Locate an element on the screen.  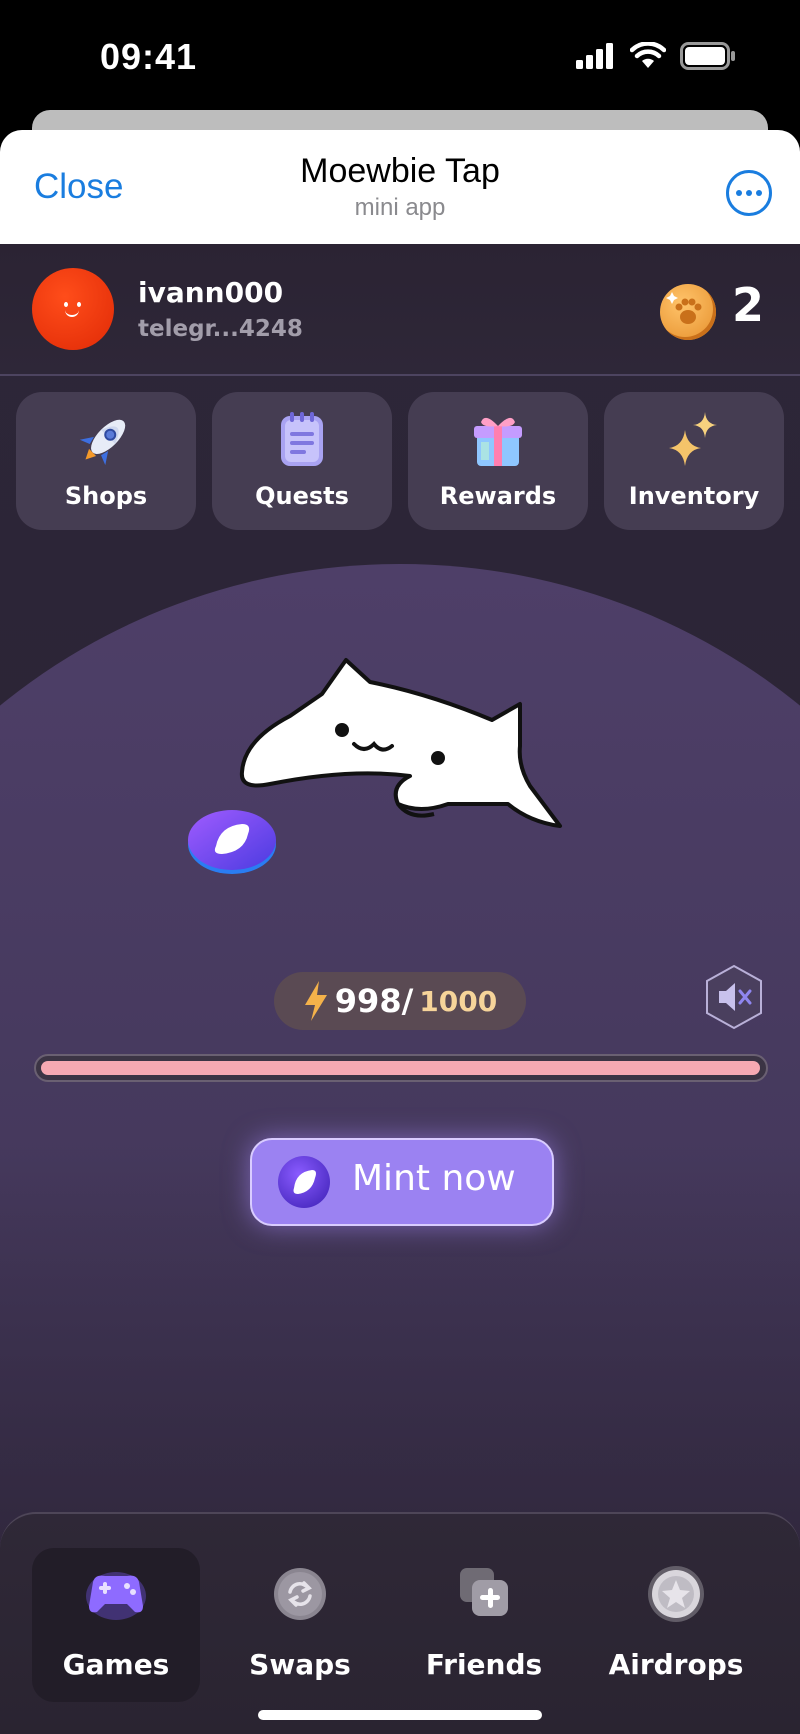
energy-progress-bar is located at coordinates (401, 1068).